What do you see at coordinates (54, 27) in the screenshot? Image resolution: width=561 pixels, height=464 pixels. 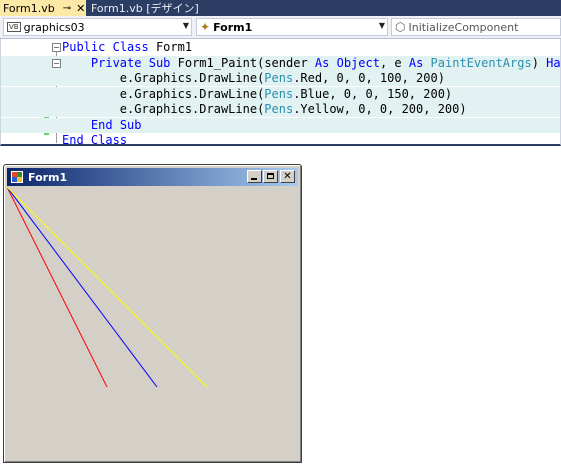 I see `project-combo-value: graphics03` at bounding box center [54, 27].